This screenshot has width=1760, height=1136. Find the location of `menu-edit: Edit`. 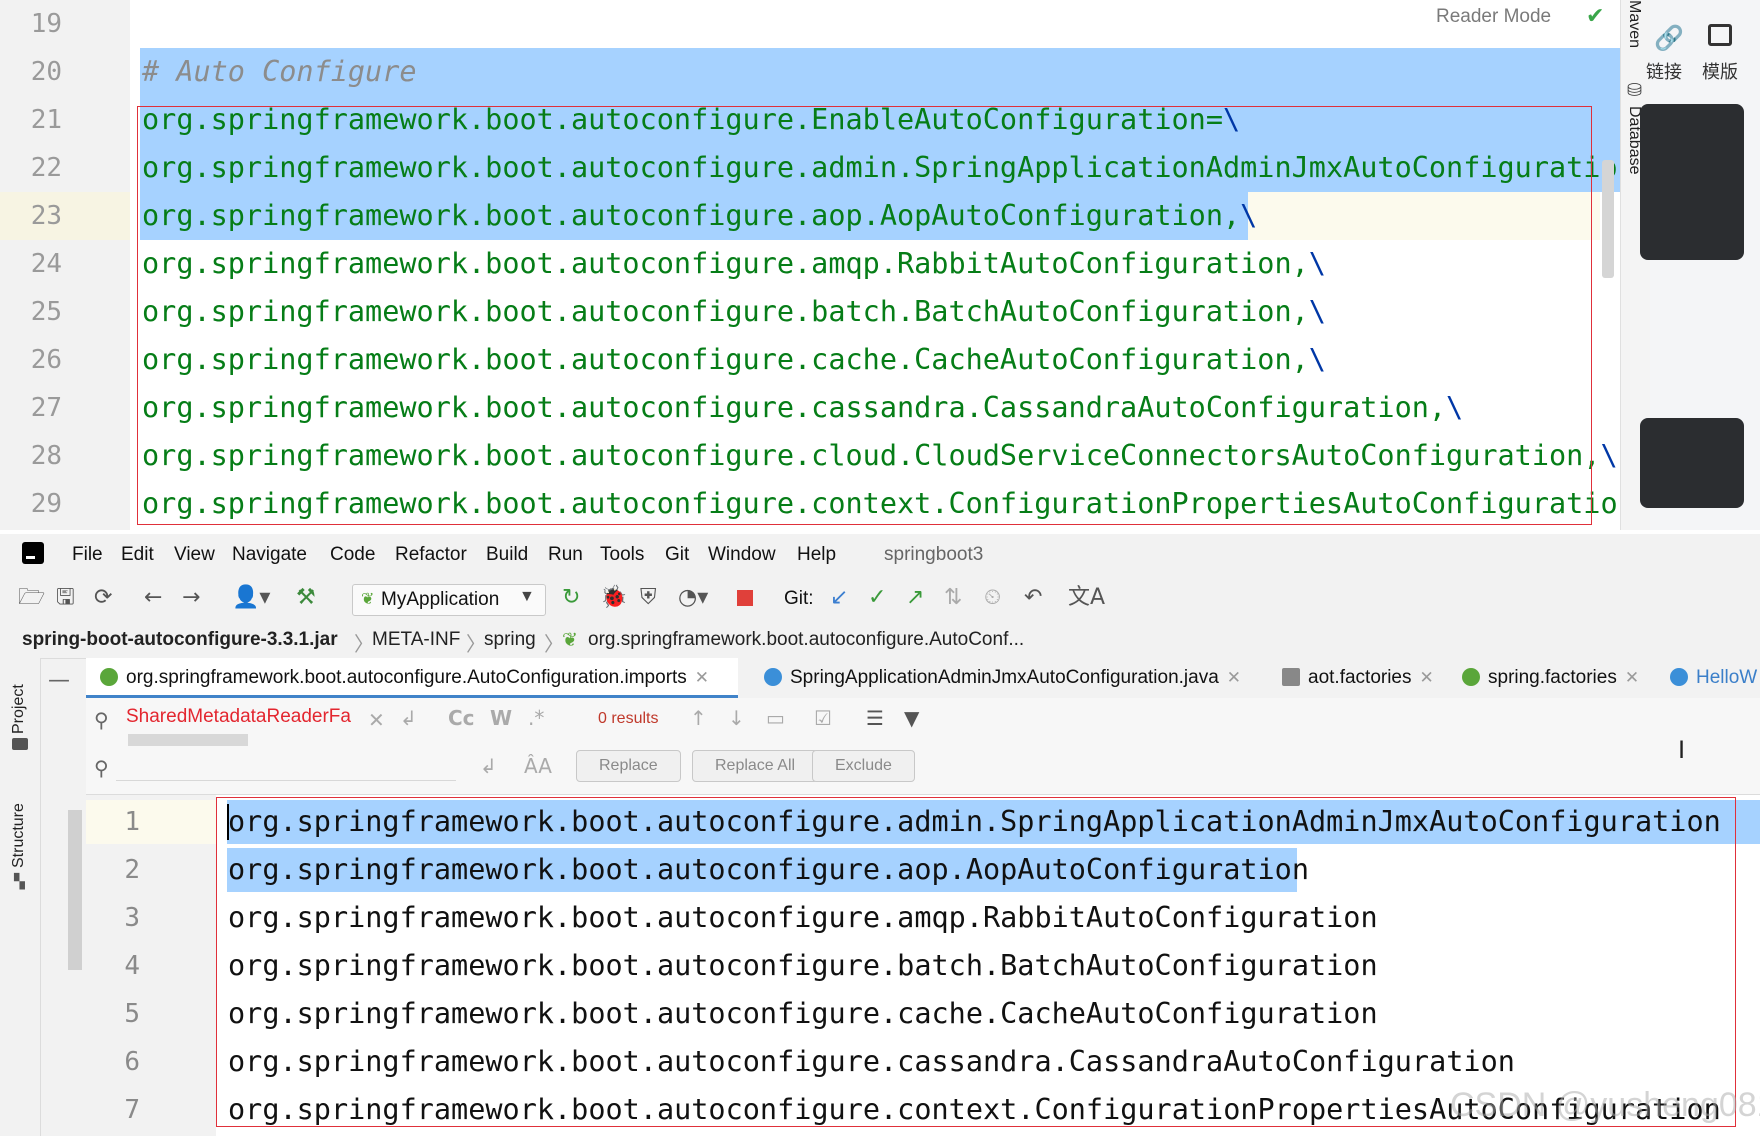

menu-edit: Edit is located at coordinates (137, 555).